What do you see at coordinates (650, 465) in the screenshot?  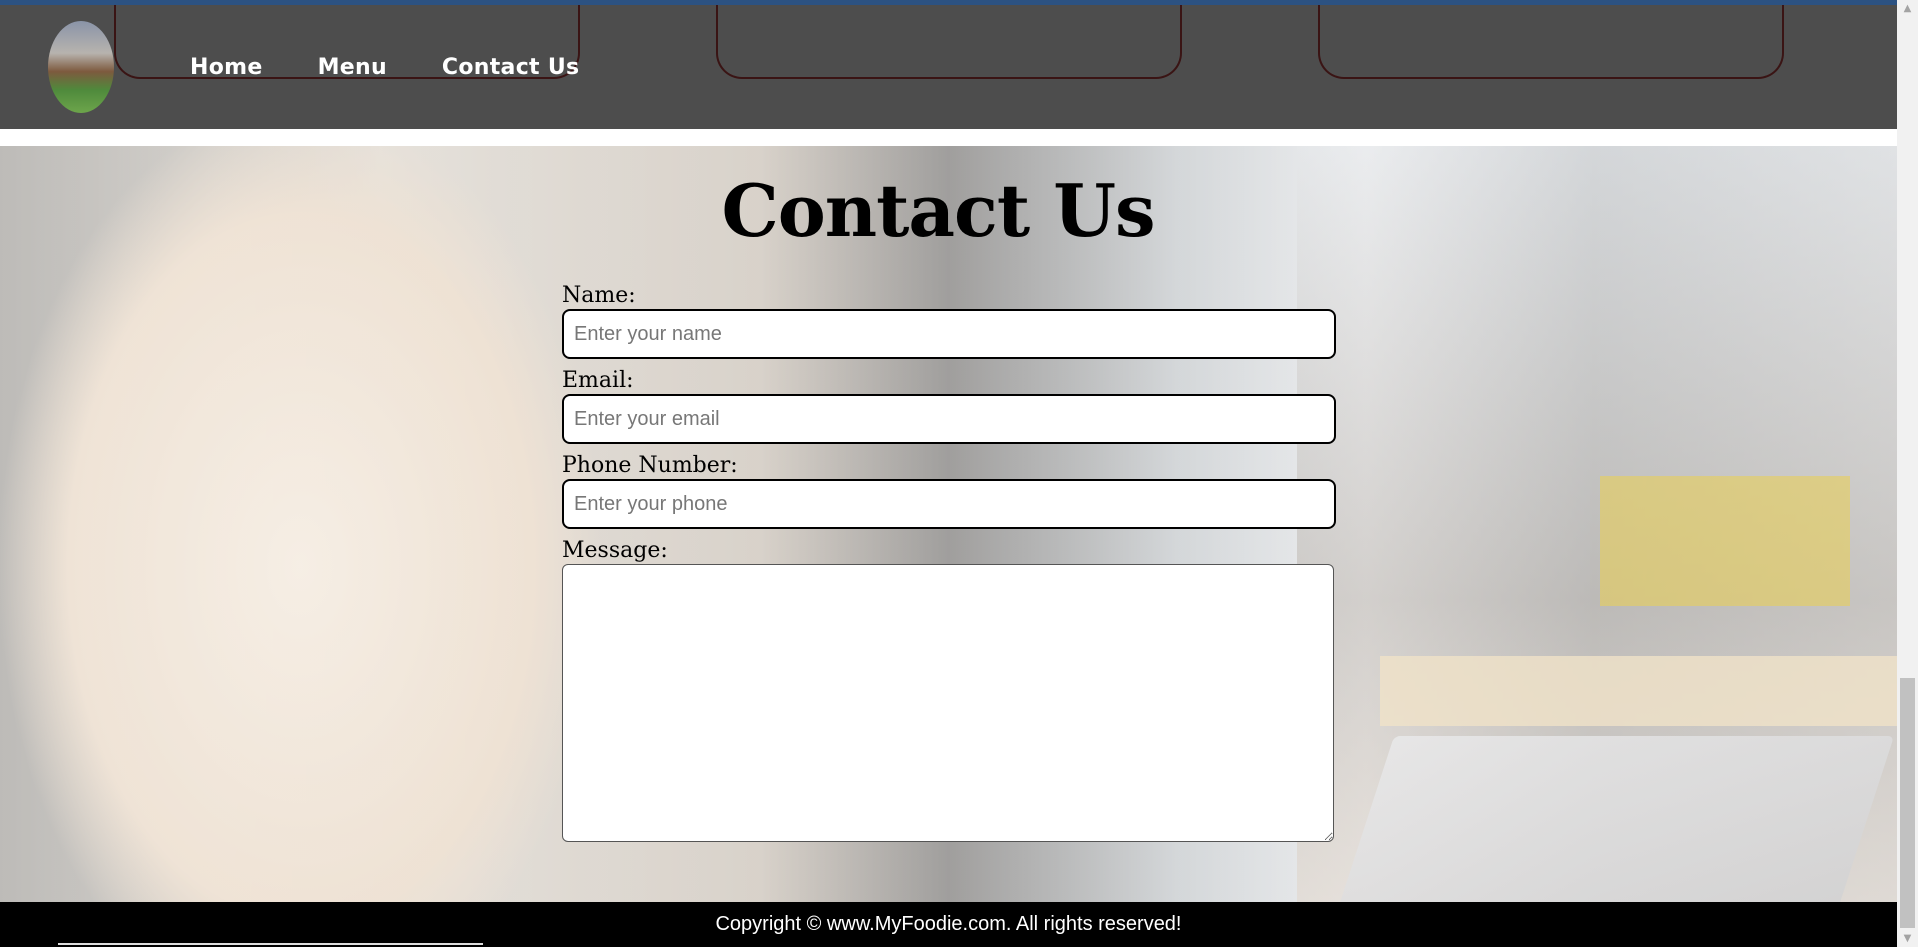 I see `phone-label: Phone Number:` at bounding box center [650, 465].